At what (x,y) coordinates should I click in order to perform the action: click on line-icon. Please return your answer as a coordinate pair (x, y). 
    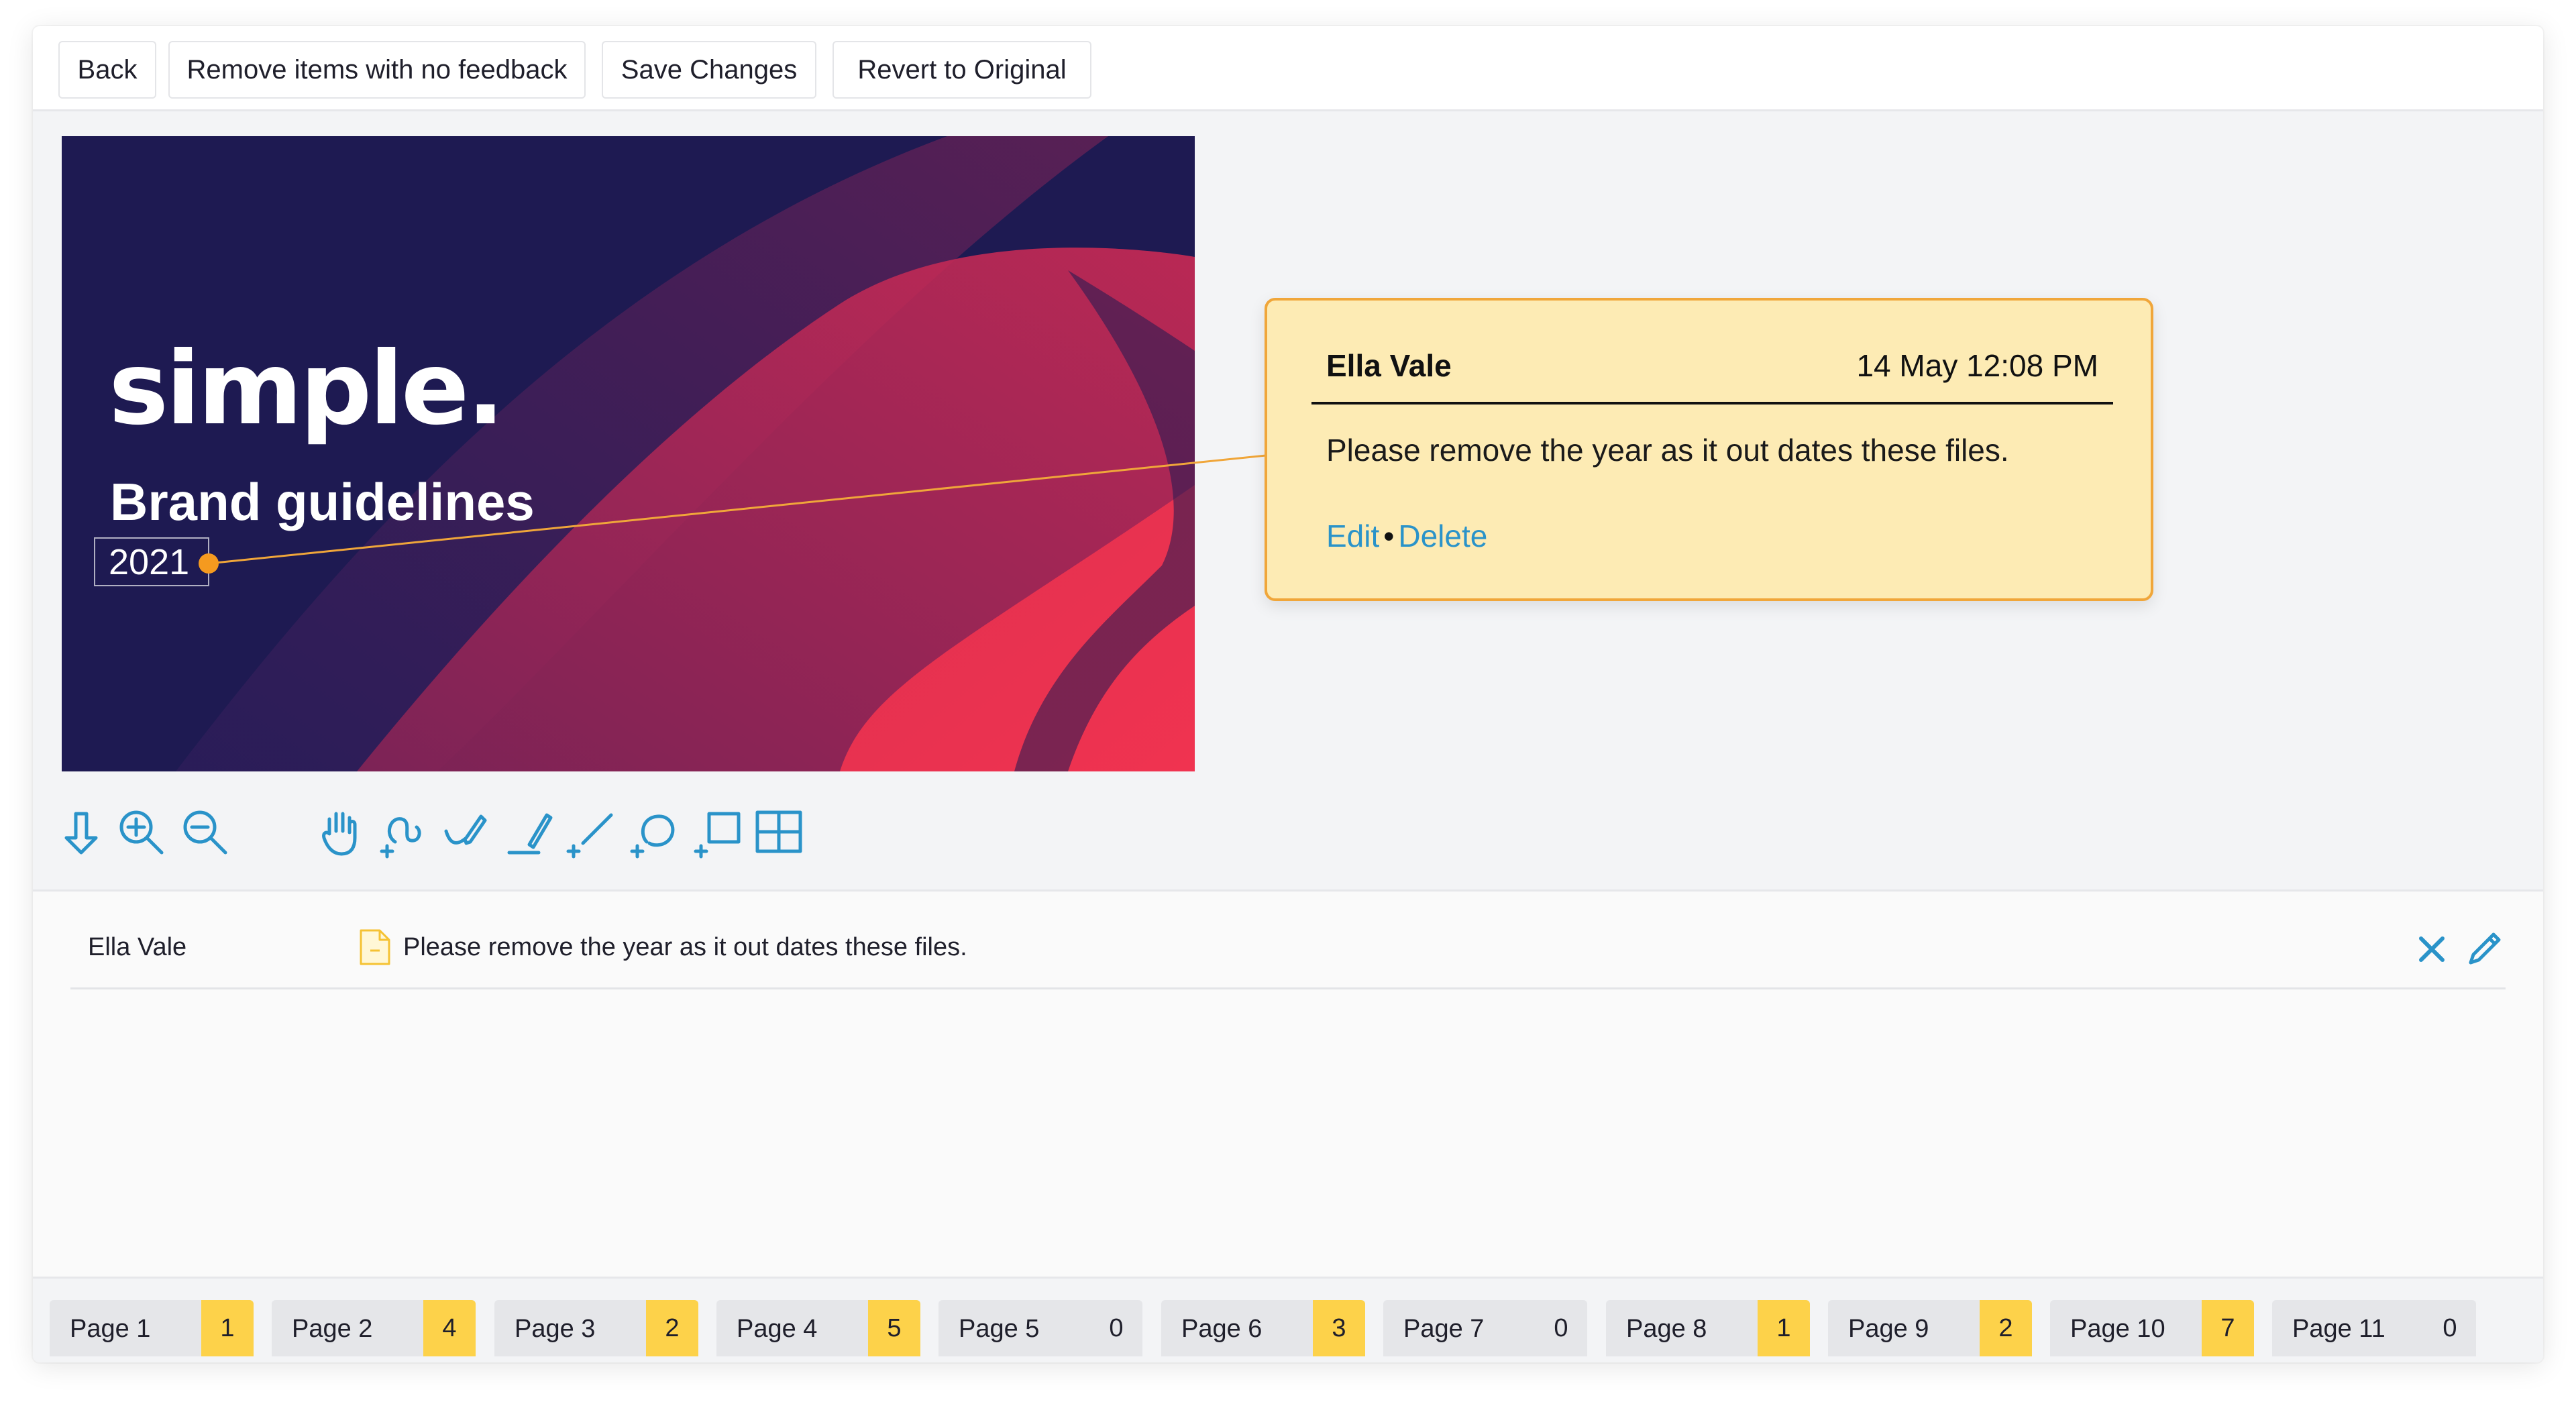
    Looking at the image, I should click on (591, 833).